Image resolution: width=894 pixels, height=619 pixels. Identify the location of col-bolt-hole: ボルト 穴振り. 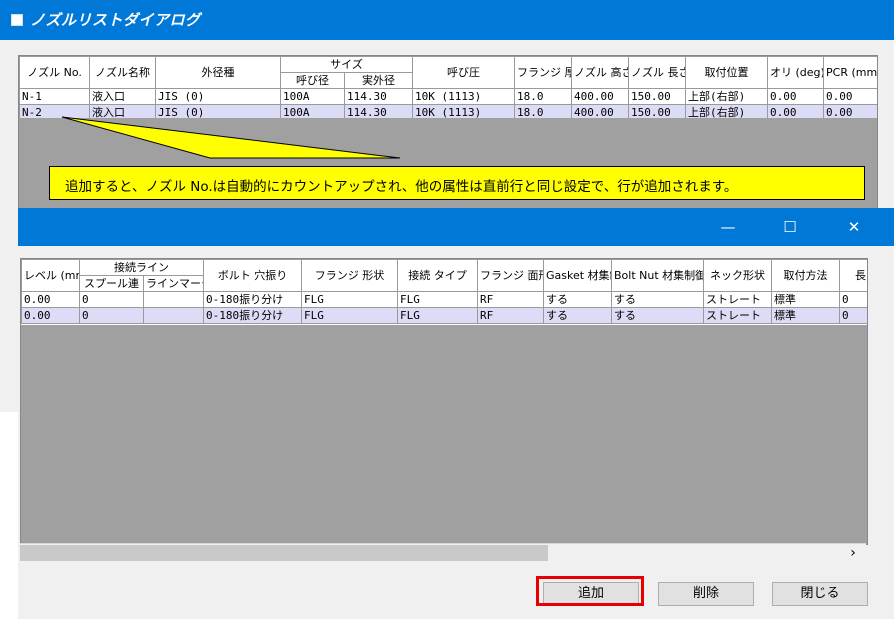
(252, 275).